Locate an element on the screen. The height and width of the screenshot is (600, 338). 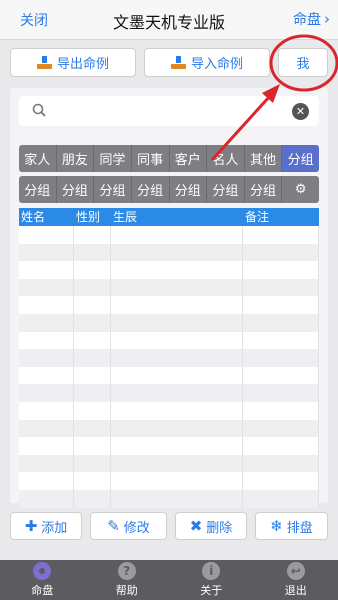
category-tab: 家人 is located at coordinates (38, 158).